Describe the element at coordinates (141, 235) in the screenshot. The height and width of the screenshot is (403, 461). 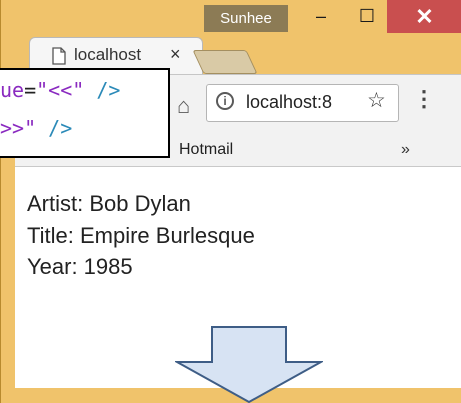
I see `title-text: Title: Empire Burlesque` at that location.